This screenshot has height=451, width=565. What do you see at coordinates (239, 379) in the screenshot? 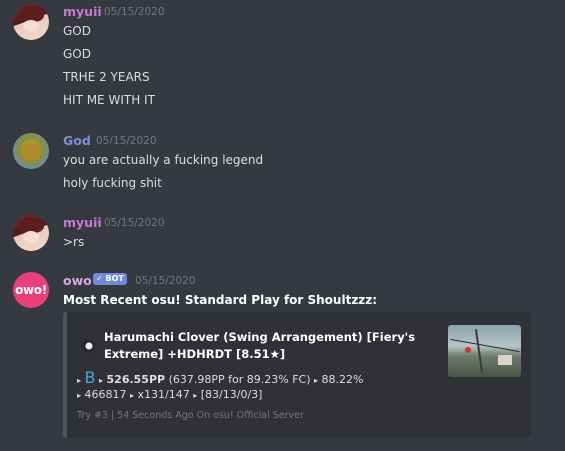
I see `pp-detail: (637.98PP for 89.23% FC)` at bounding box center [239, 379].